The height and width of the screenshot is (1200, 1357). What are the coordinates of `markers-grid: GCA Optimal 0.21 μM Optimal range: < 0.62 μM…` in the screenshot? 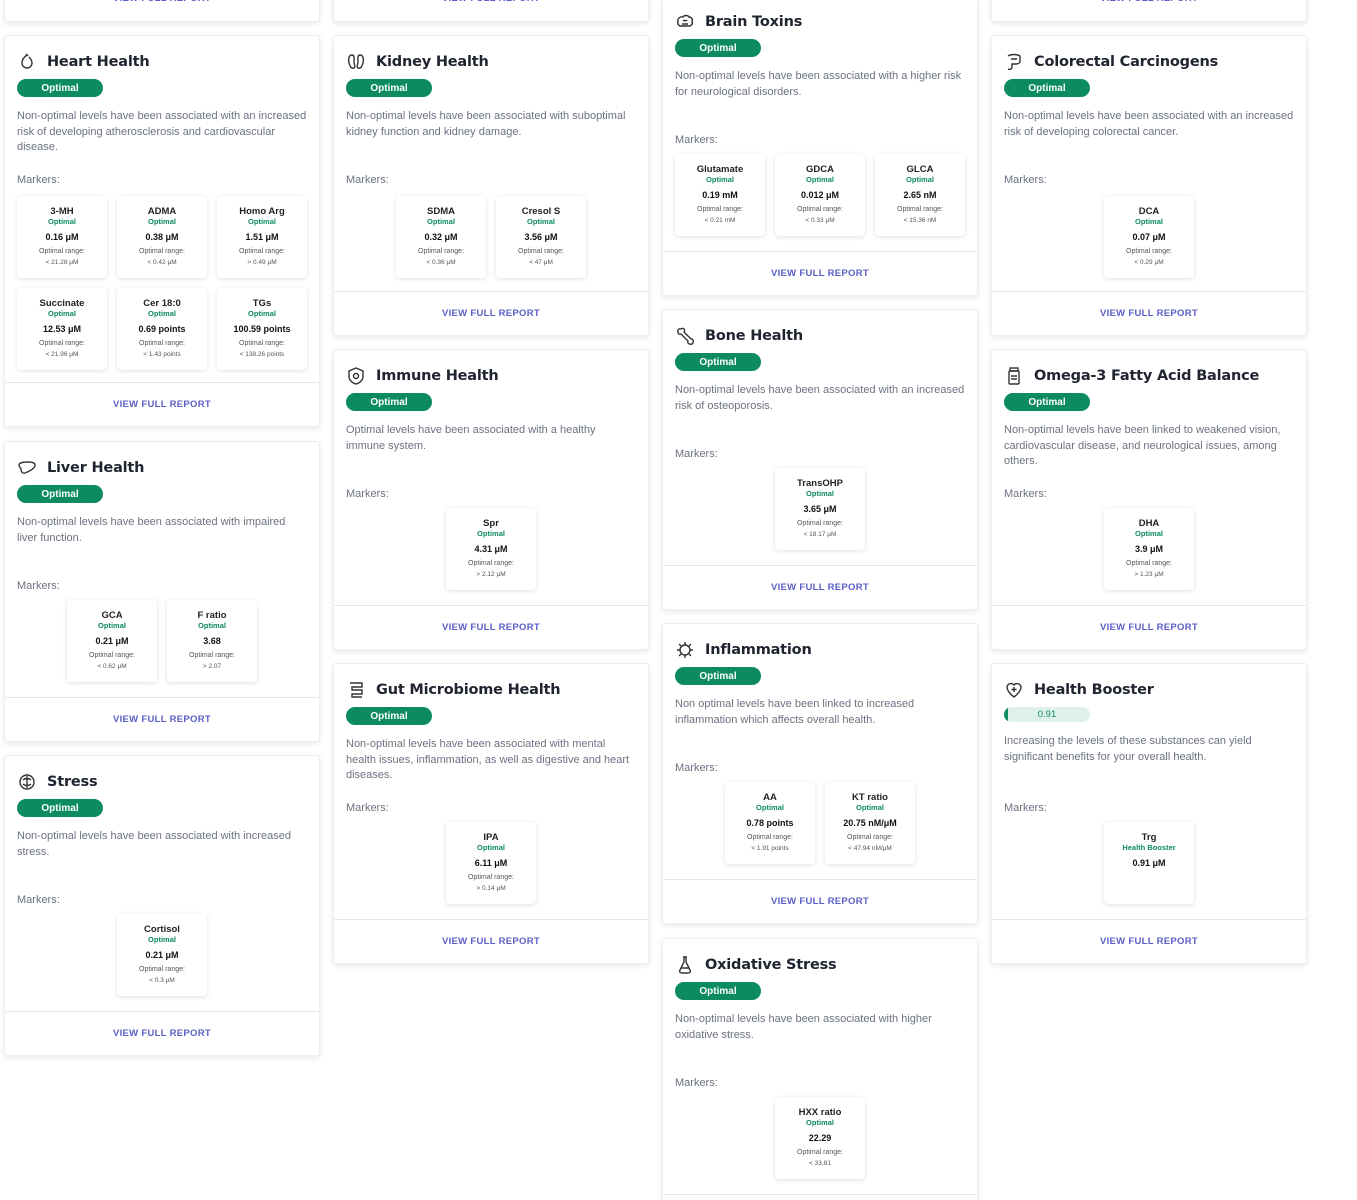 It's located at (162, 641).